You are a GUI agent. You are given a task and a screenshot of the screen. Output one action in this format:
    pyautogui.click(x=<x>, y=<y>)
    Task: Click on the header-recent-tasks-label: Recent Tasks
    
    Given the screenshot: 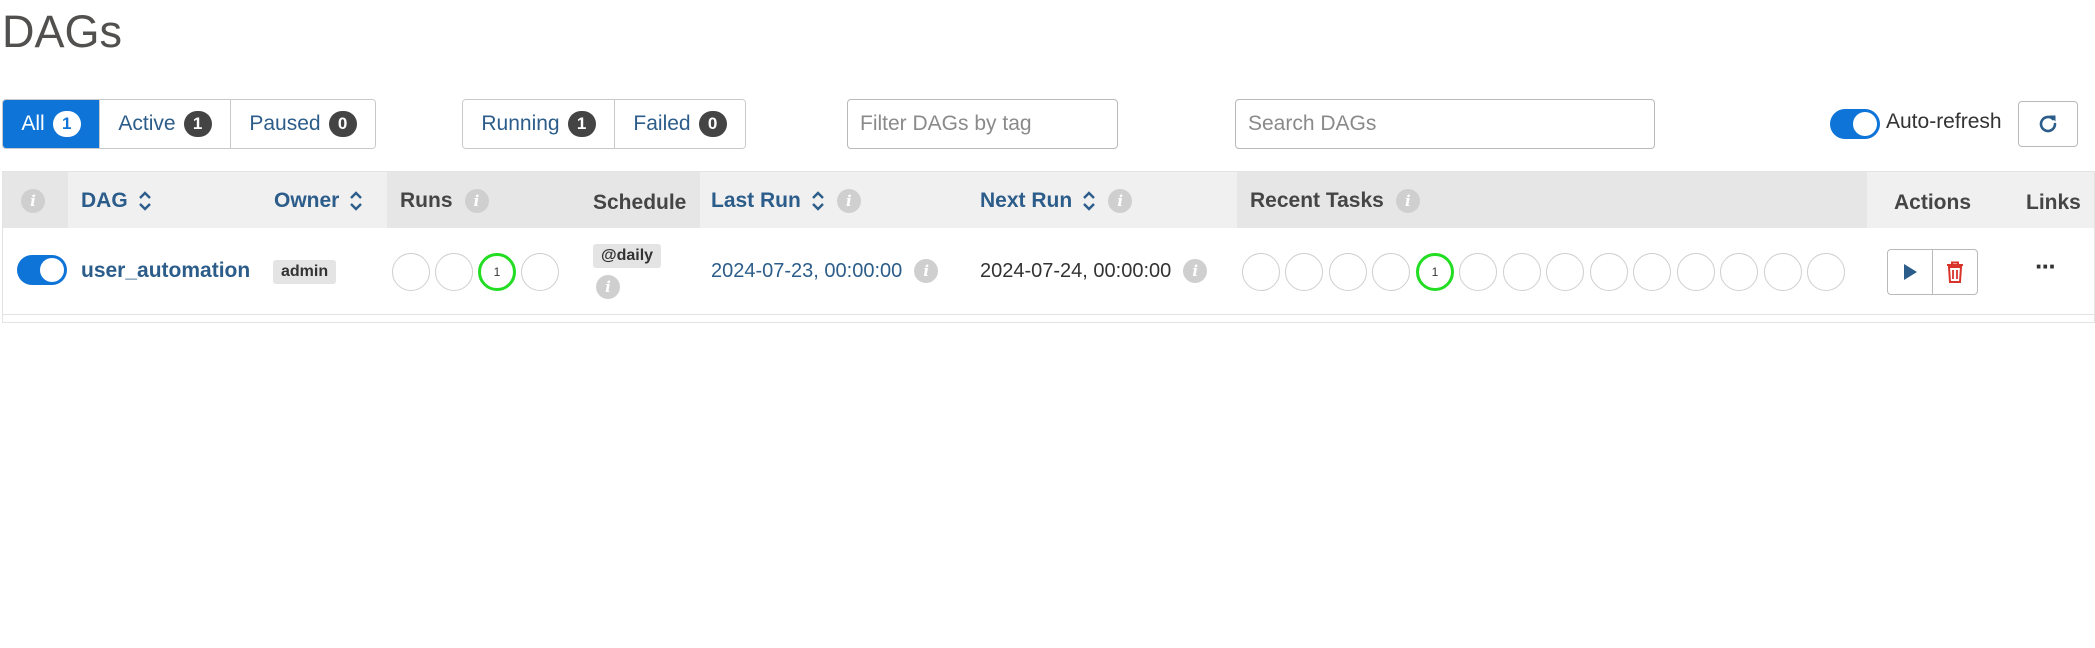 What is the action you would take?
    pyautogui.click(x=1317, y=200)
    